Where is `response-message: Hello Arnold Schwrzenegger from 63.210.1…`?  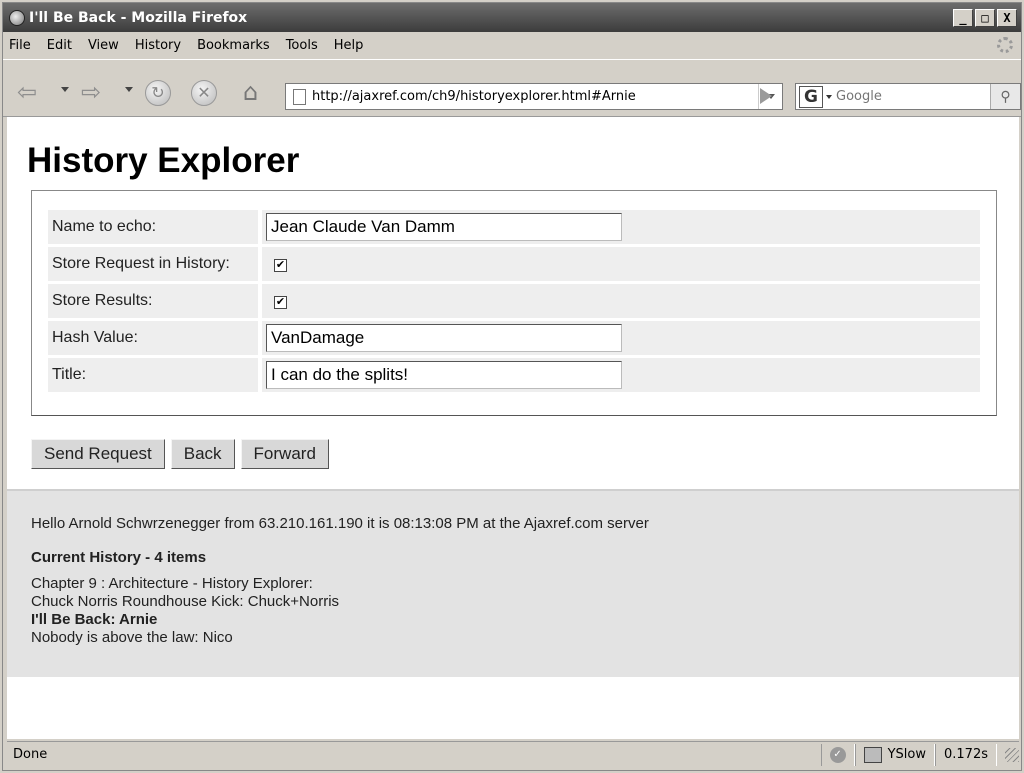 response-message: Hello Arnold Schwrzenegger from 63.210.1… is located at coordinates (340, 523).